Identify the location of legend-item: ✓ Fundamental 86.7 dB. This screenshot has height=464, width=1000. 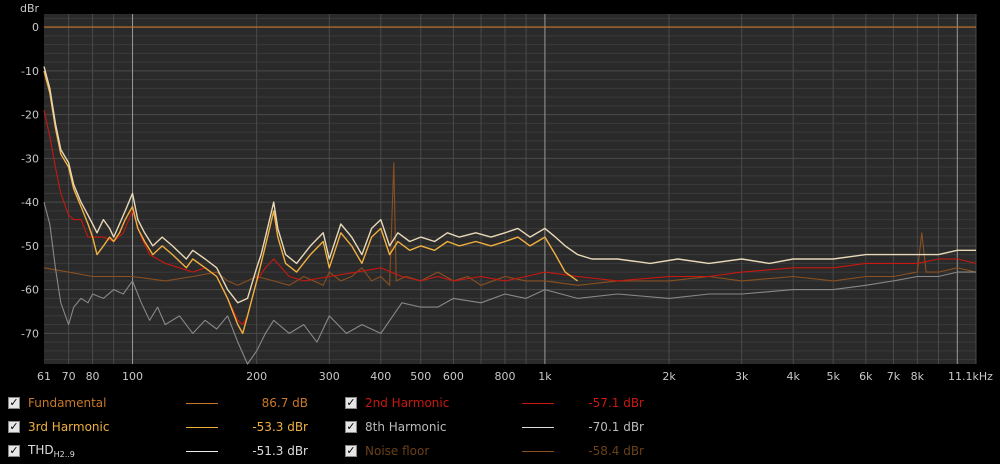
(168, 403).